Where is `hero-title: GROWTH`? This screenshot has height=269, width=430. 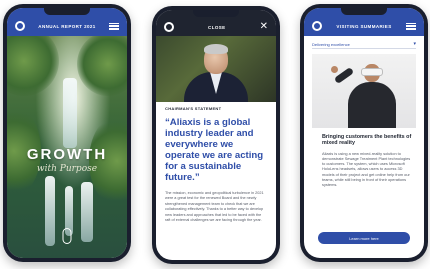
hero-title: GROWTH is located at coordinates (67, 154).